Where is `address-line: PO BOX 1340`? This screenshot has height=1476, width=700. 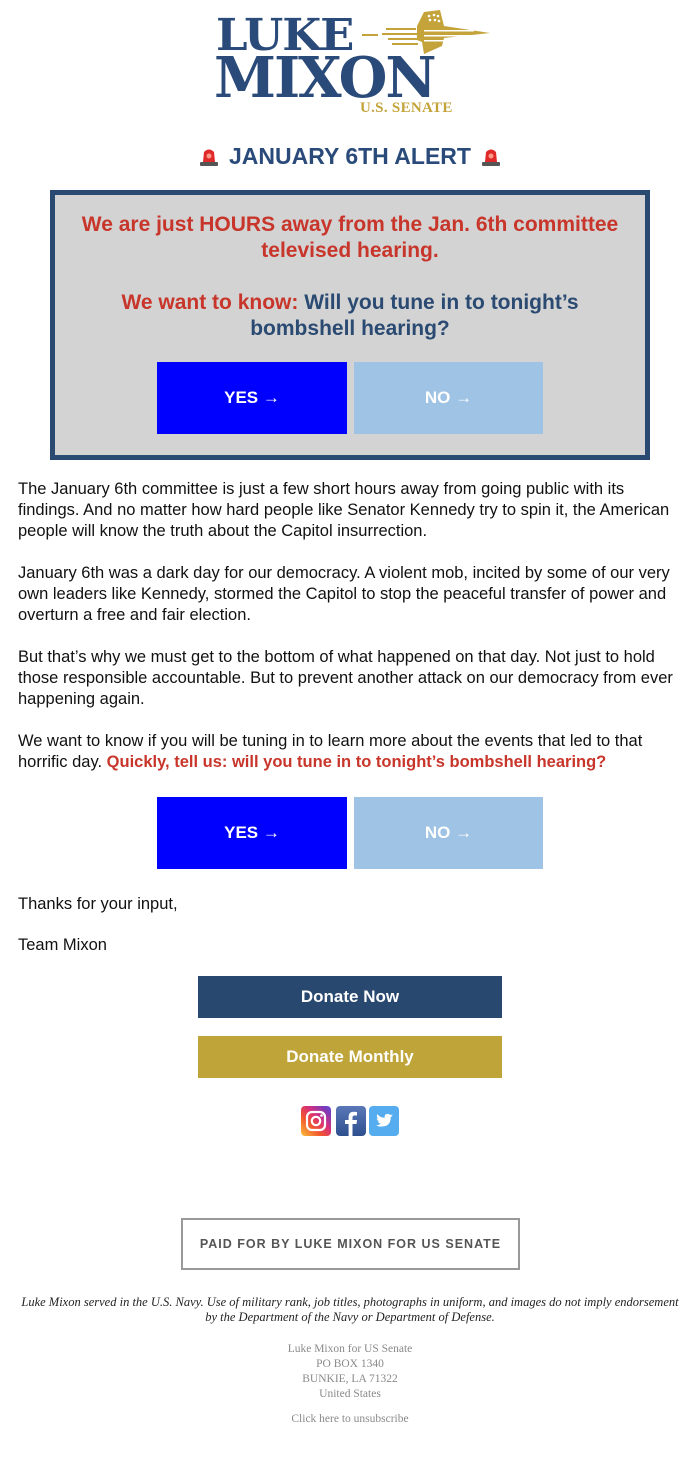
address-line: PO BOX 1340 is located at coordinates (350, 1364).